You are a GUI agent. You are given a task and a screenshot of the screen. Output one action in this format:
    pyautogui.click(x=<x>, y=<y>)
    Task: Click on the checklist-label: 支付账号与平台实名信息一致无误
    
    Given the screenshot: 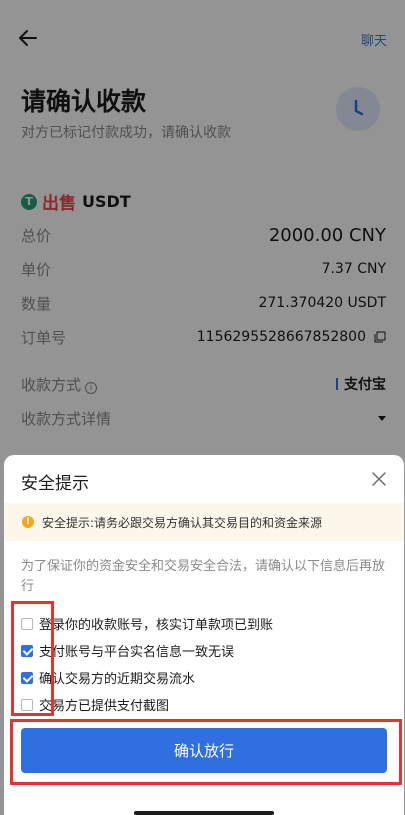 What is the action you would take?
    pyautogui.click(x=137, y=652)
    